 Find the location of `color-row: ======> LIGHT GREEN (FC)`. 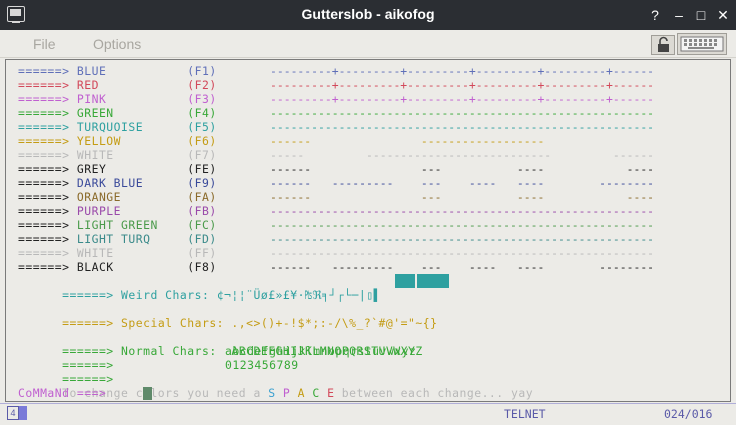

color-row: ======> LIGHT GREEN (FC) is located at coordinates (117, 225).